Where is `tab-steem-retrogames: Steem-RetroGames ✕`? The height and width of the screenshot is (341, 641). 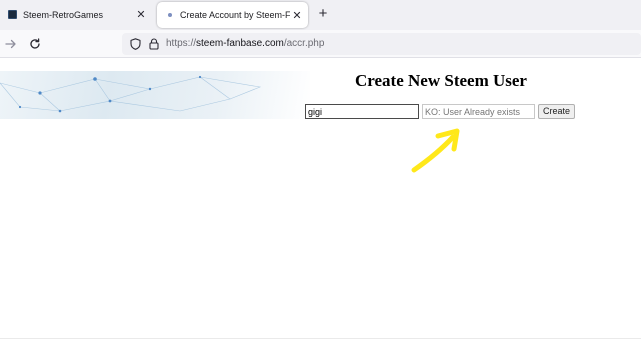 tab-steem-retrogames: Steem-RetroGames ✕ is located at coordinates (76, 14).